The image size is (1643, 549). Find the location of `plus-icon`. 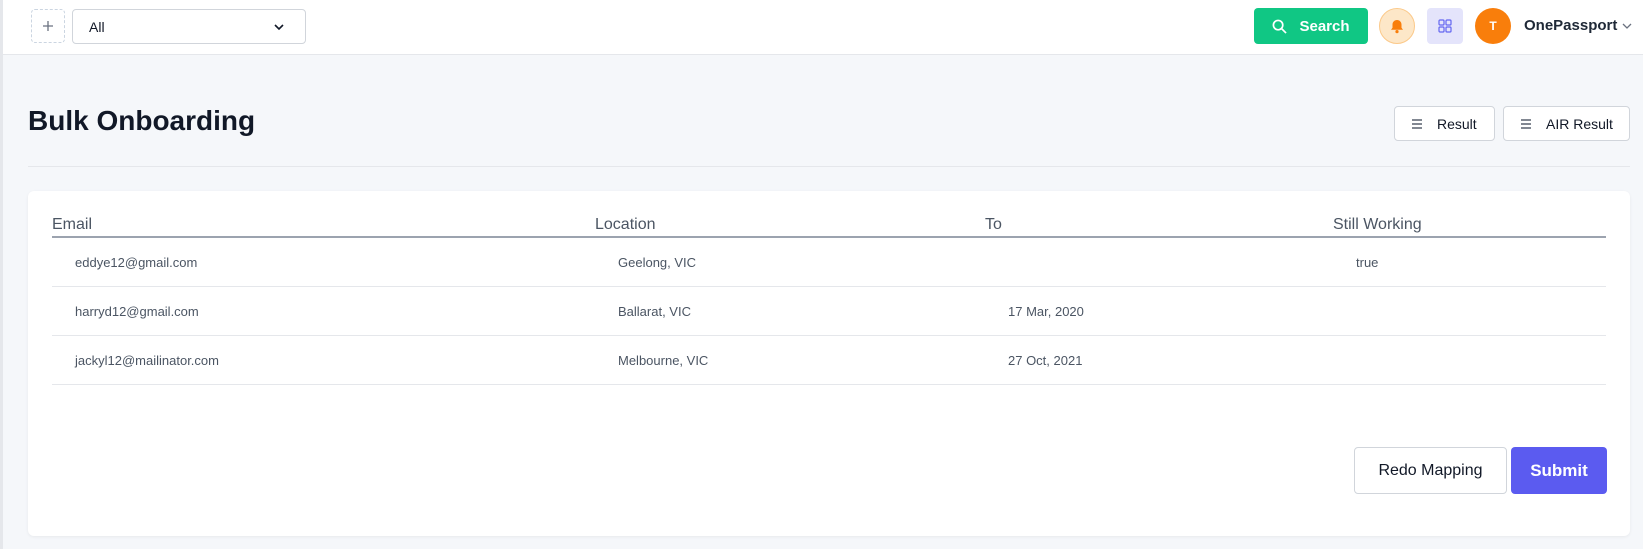

plus-icon is located at coordinates (48, 26).